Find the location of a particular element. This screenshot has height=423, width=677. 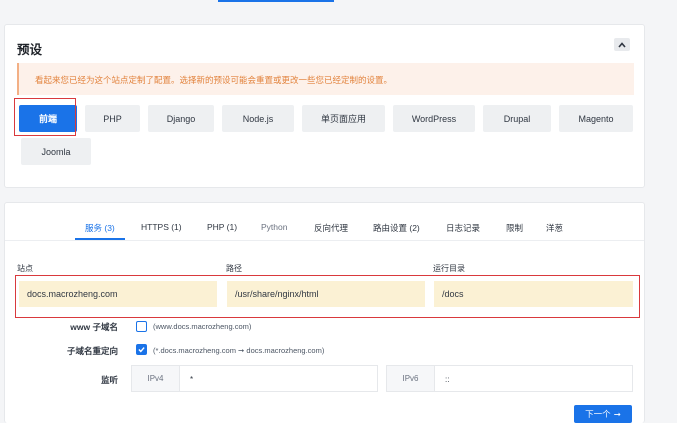

tab-limits: 限制 is located at coordinates (514, 228).